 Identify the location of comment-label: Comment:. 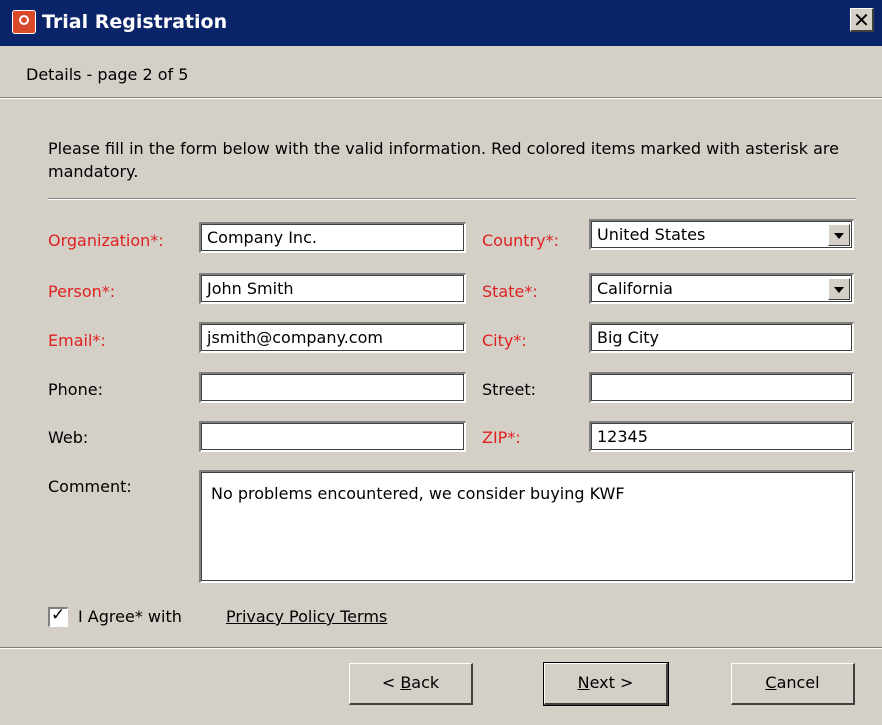
(90, 486).